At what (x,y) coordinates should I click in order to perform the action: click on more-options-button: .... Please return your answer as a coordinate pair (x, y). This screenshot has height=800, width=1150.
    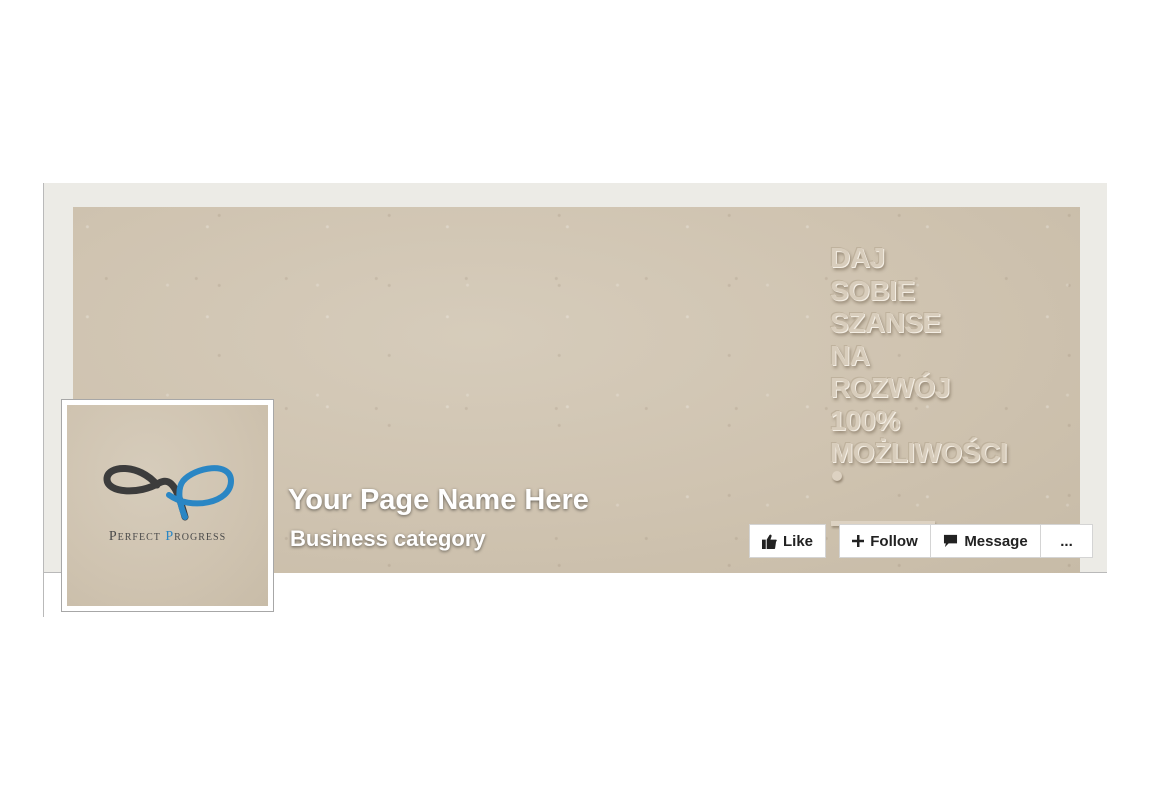
    Looking at the image, I should click on (1066, 541).